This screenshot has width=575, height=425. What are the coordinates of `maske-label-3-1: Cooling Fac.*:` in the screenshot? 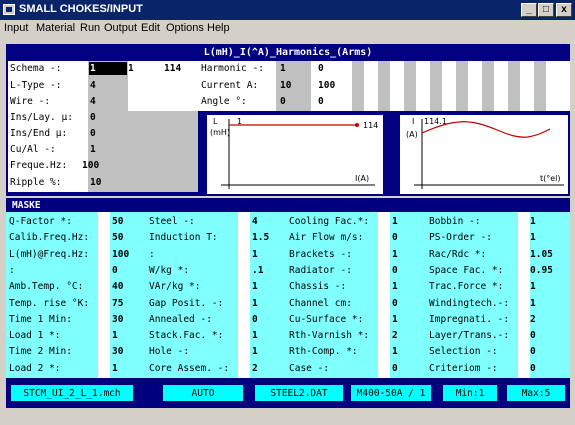 It's located at (329, 221).